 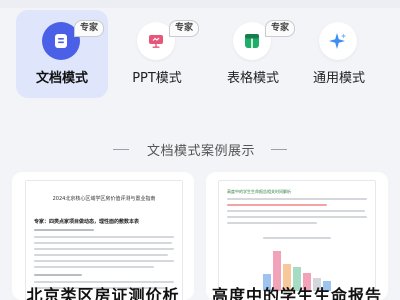 What do you see at coordinates (104, 199) in the screenshot?
I see `doc-preview-title: 2024北京核心区域学区房价值评测与置业指南` at bounding box center [104, 199].